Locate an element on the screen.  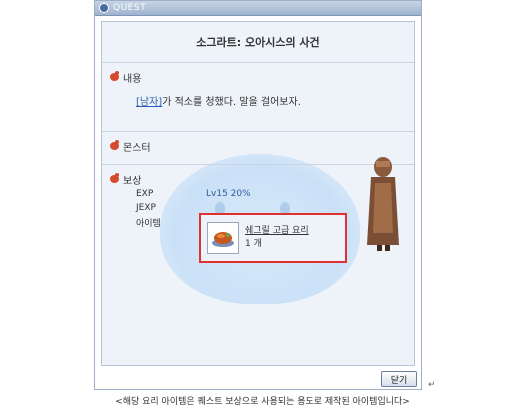
content-body: 가 적소를 청했다. 말을 걸어보자. is located at coordinates (231, 102).